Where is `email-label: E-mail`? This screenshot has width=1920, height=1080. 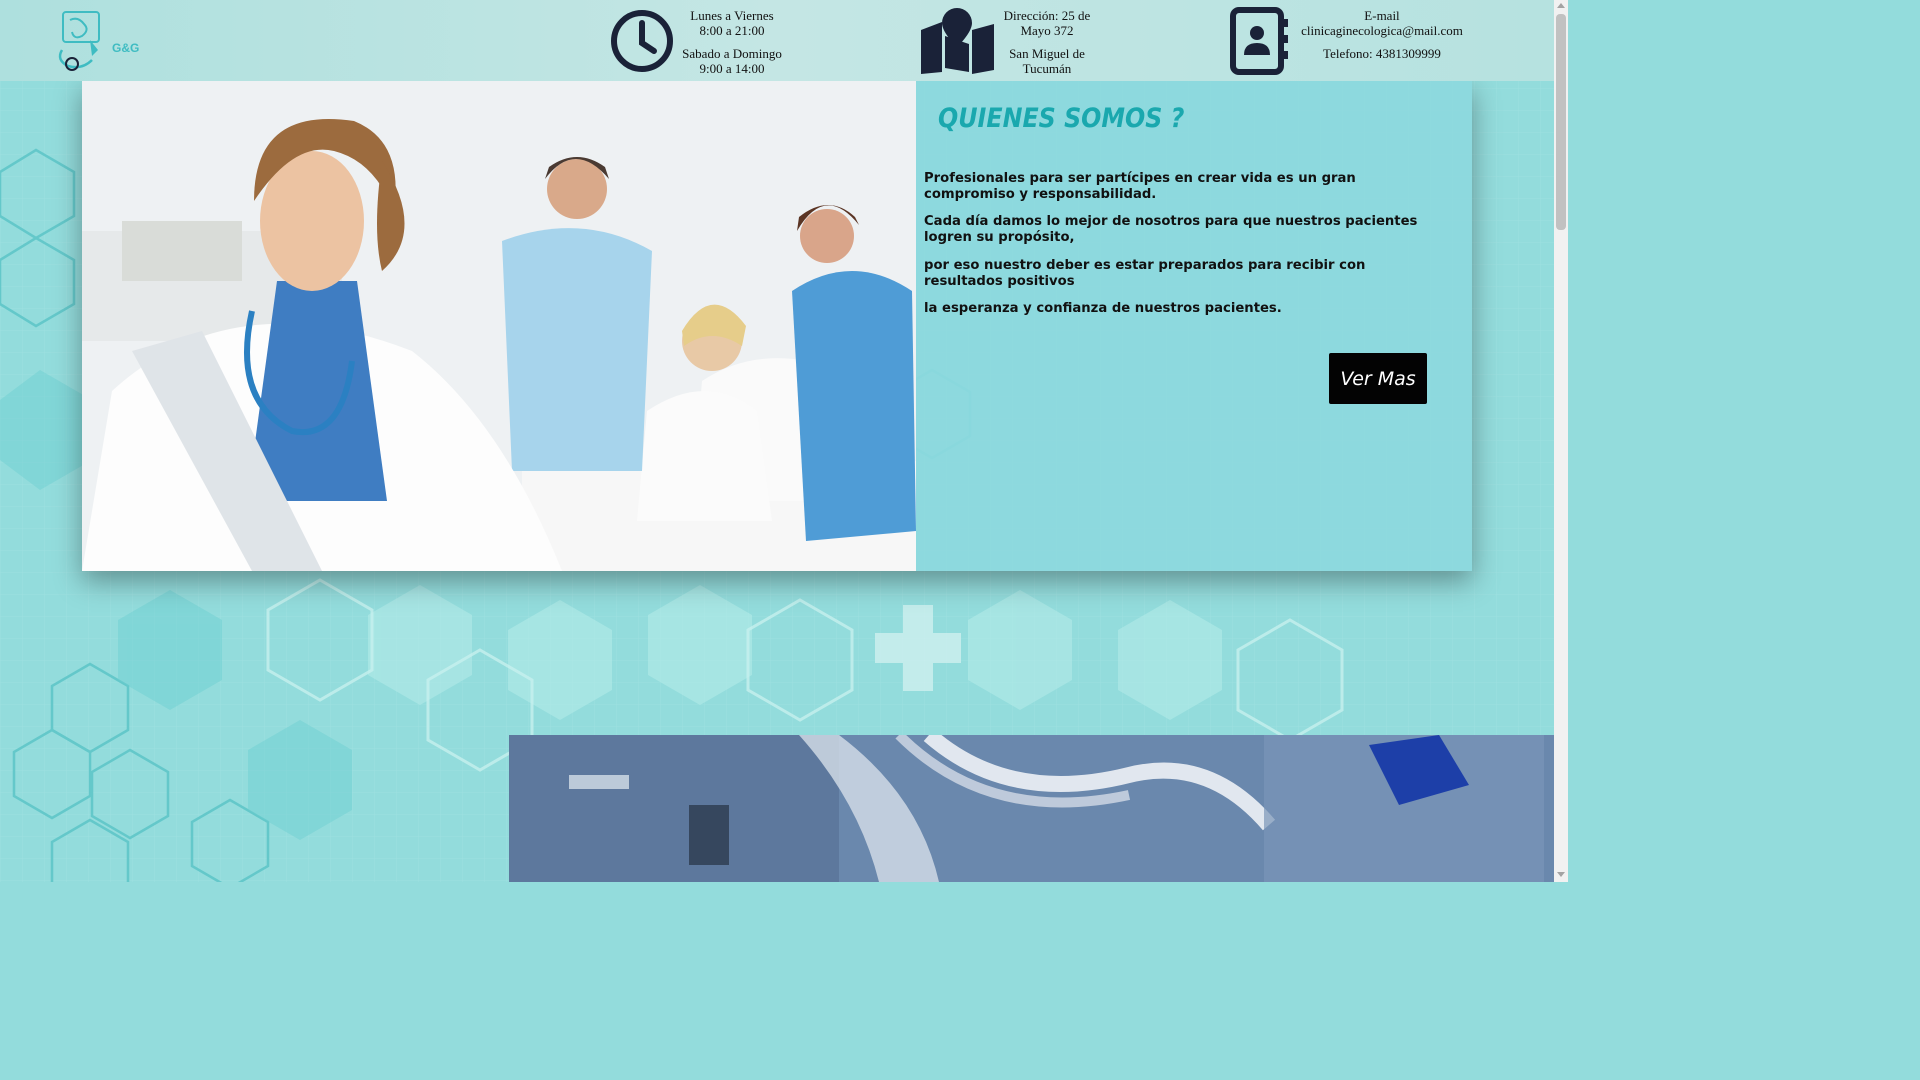
email-label: E-mail is located at coordinates (1382, 15).